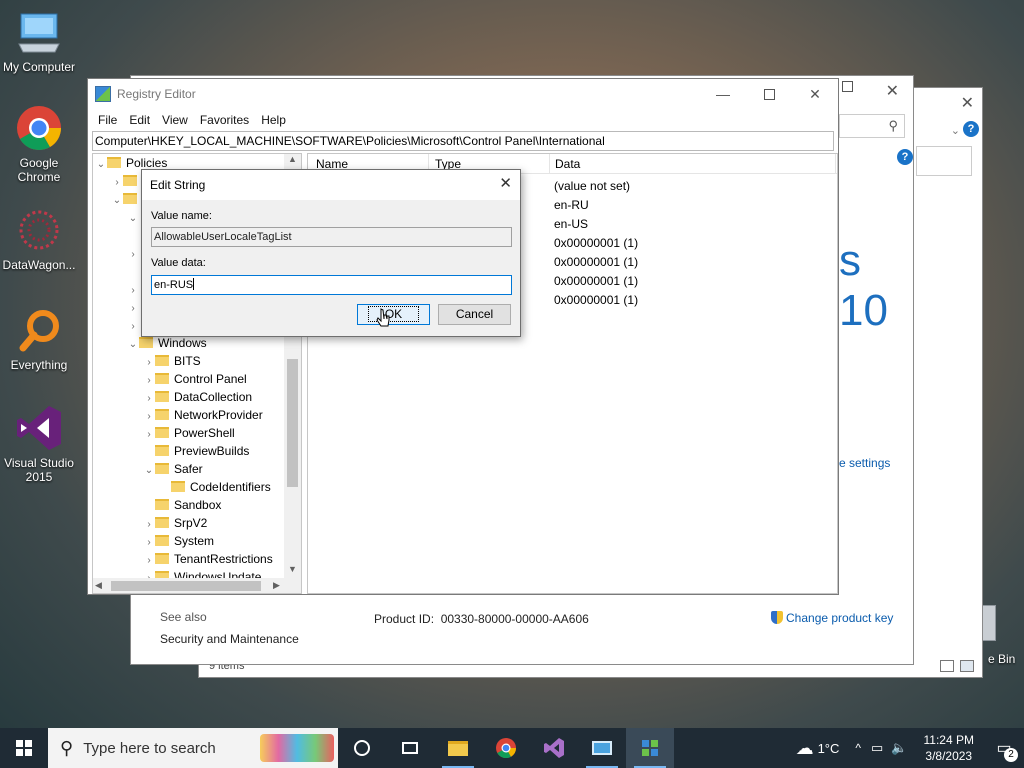 Image resolution: width=1024 pixels, height=768 pixels. Describe the element at coordinates (178, 541) in the screenshot. I see `tree-item-system: › System` at that location.